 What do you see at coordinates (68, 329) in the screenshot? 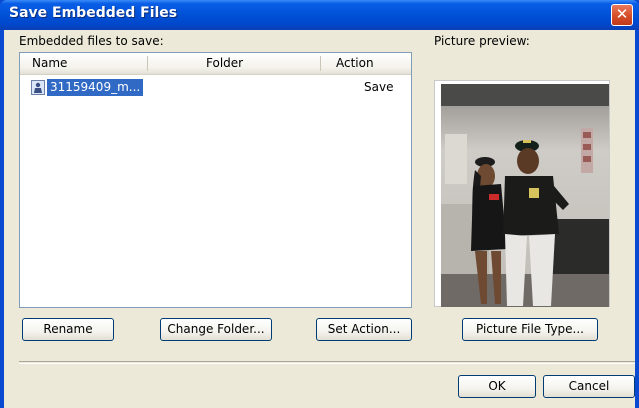
I see `rename-button: Rename` at bounding box center [68, 329].